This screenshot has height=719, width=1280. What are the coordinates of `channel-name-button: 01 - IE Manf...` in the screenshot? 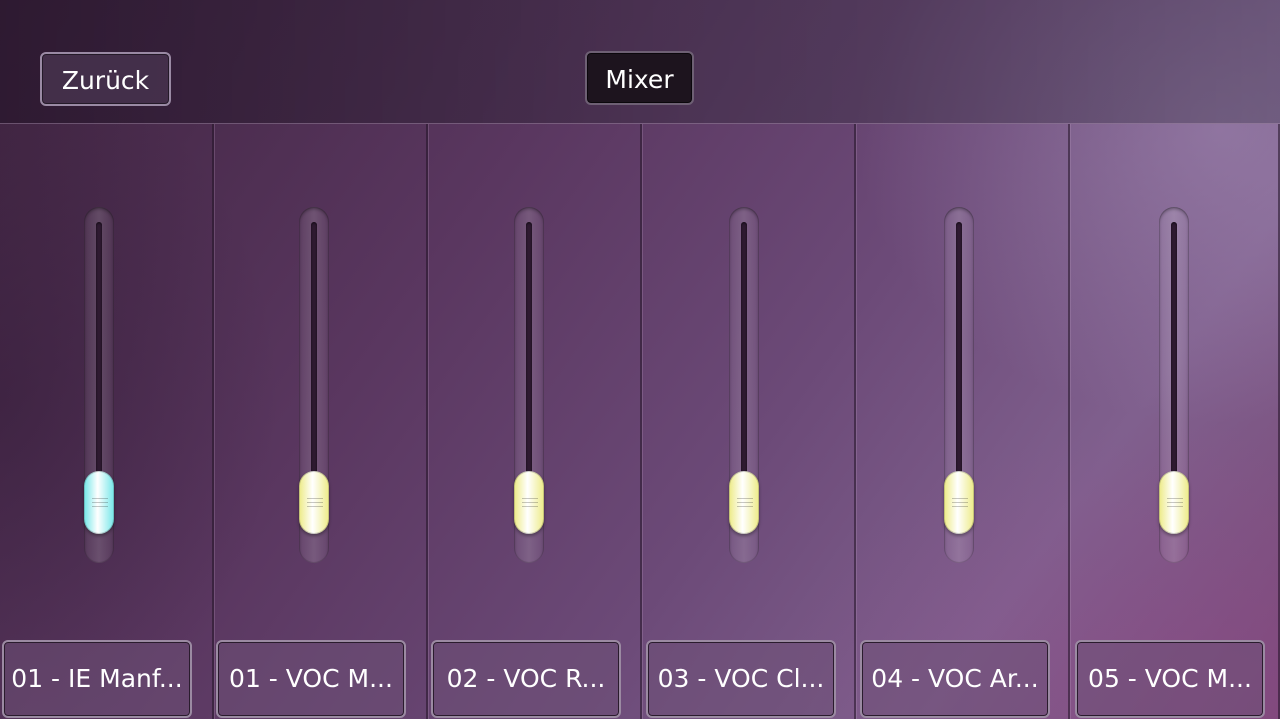 It's located at (97, 679).